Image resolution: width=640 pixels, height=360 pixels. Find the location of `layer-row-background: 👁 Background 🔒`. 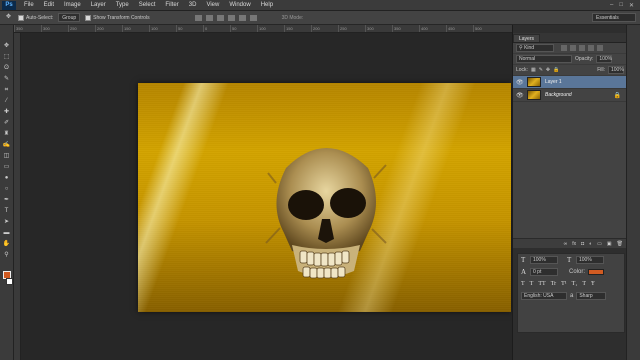

layer-row-background: 👁 Background 🔒 is located at coordinates (570, 95).